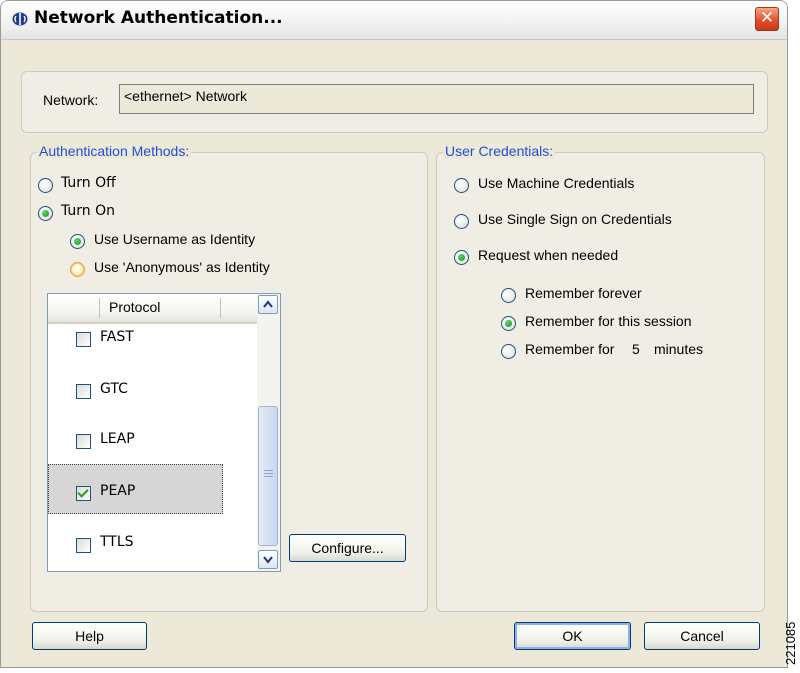  Describe the element at coordinates (556, 183) in the screenshot. I see `machine-credentials-label: Use Machine Credentials` at that location.